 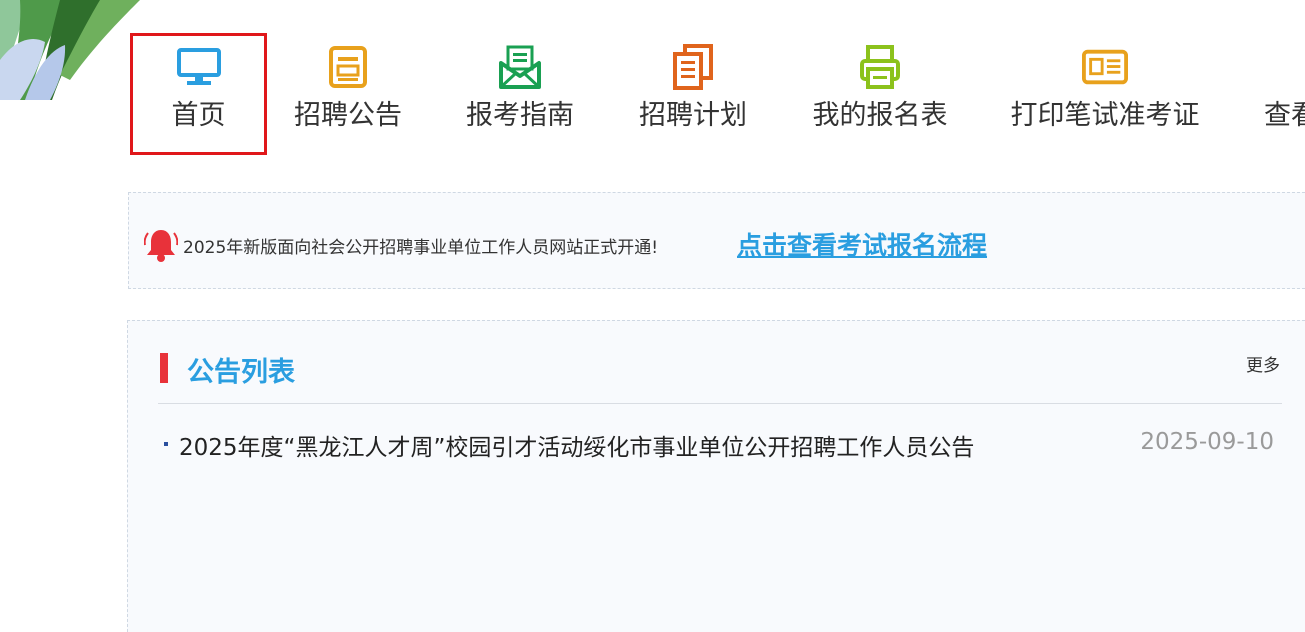 I want to click on nav-item-my-registration: 我的报名表, so click(x=880, y=95).